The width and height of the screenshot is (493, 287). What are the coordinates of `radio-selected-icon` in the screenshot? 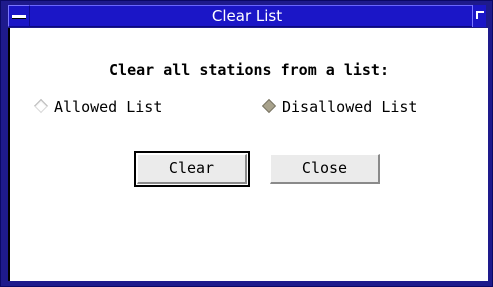 It's located at (269, 106).